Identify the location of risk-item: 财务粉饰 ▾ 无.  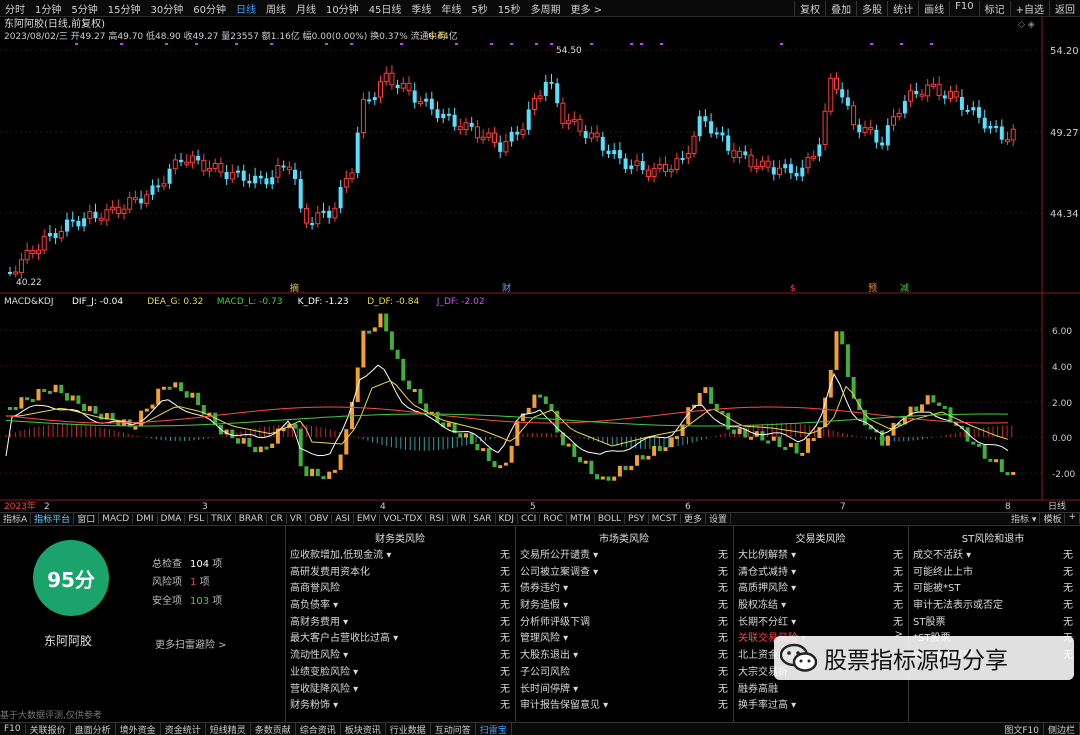
(400, 704).